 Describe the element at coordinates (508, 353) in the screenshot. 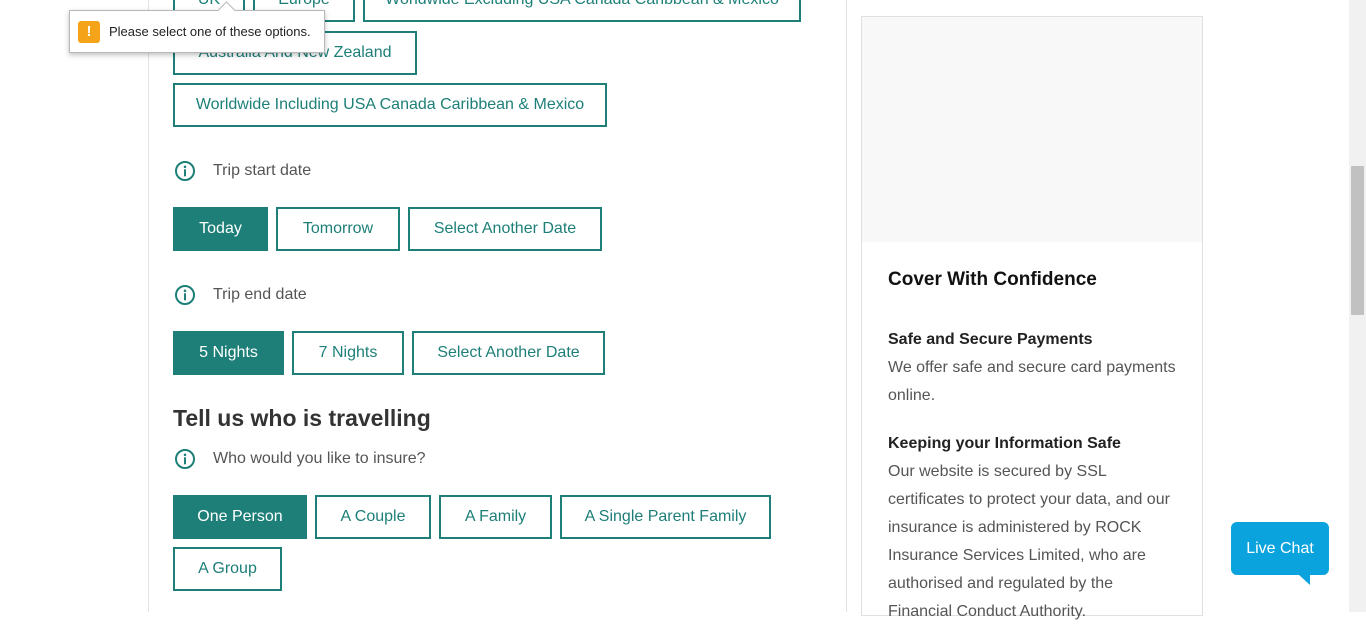

I see `trip-end-another-date-button: Select Another Date` at that location.